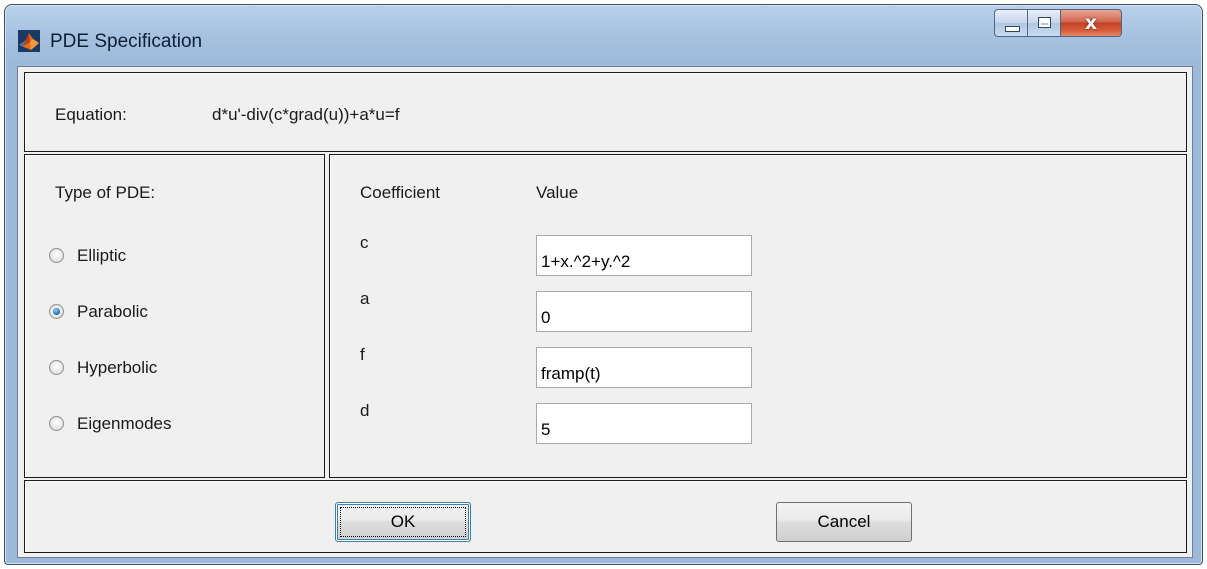 The image size is (1207, 569). I want to click on close-icon: x, so click(1091, 23).